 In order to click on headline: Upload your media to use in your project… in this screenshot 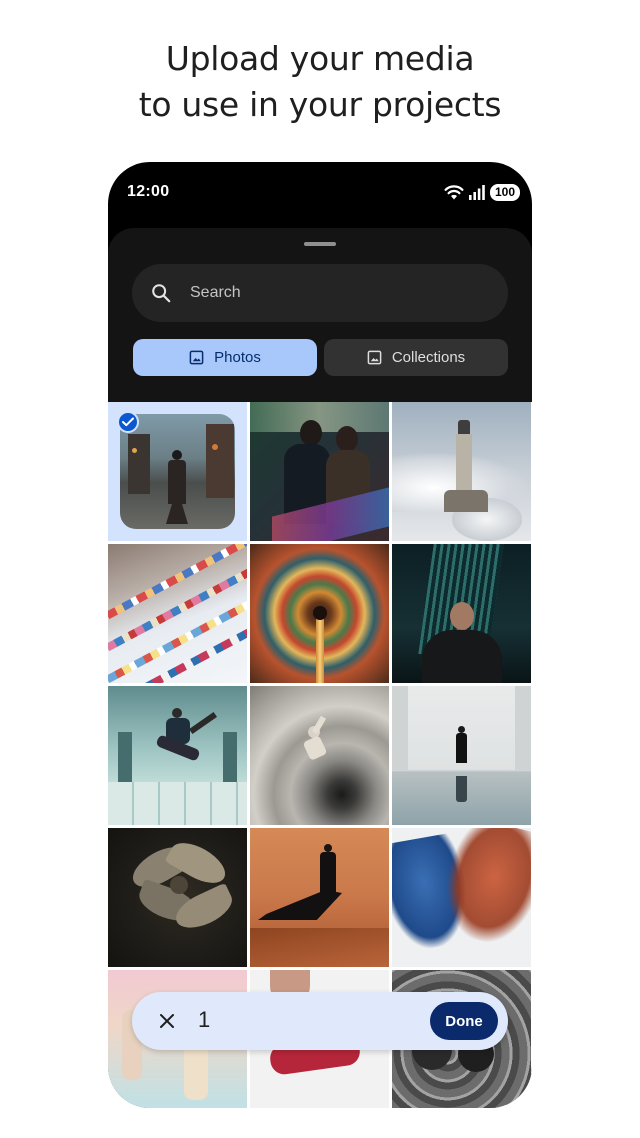, I will do `click(320, 82)`.